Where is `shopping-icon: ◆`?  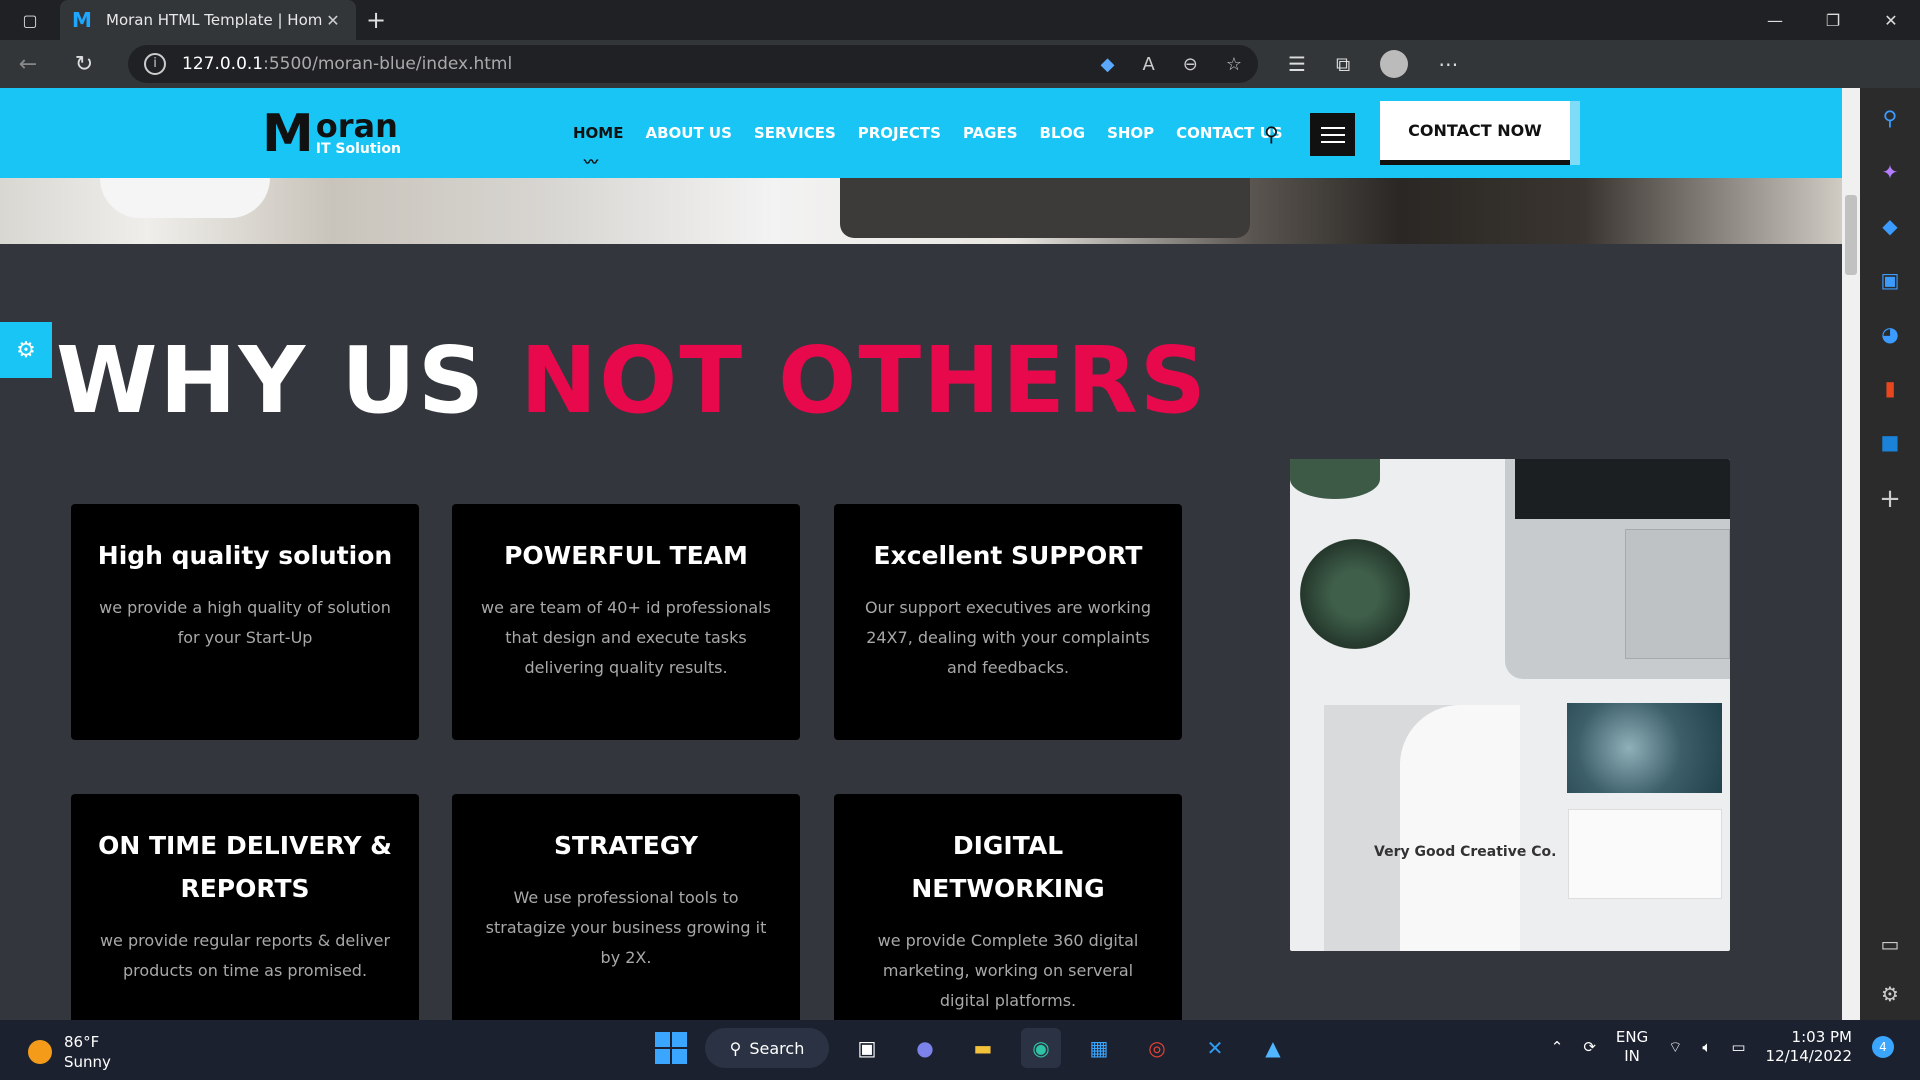
shopping-icon: ◆ is located at coordinates (1889, 226).